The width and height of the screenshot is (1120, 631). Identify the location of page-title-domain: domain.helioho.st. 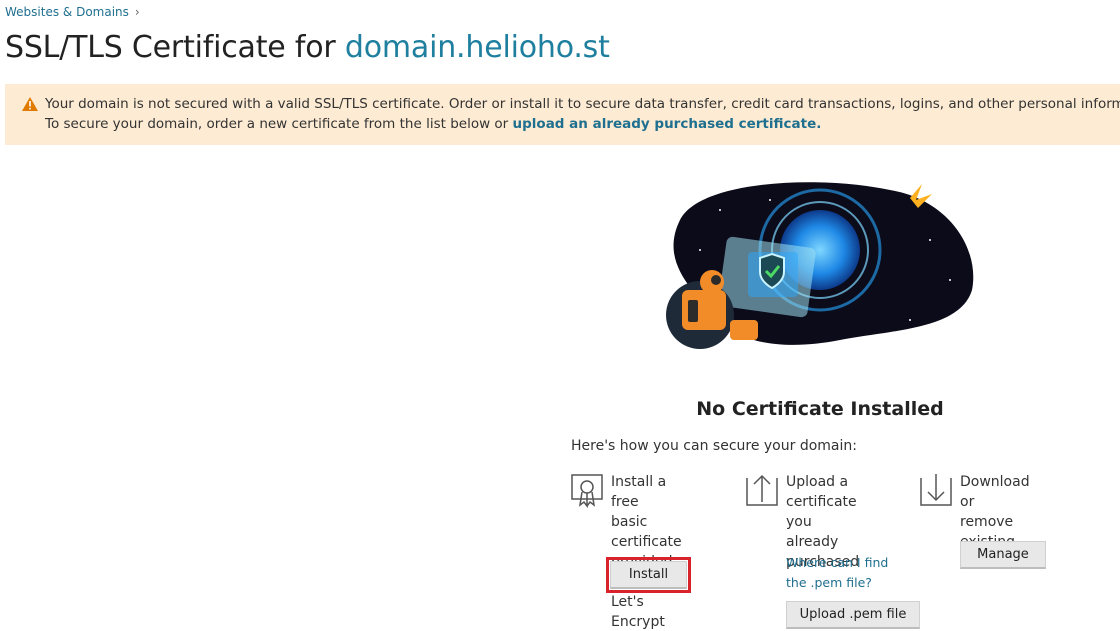
(477, 47).